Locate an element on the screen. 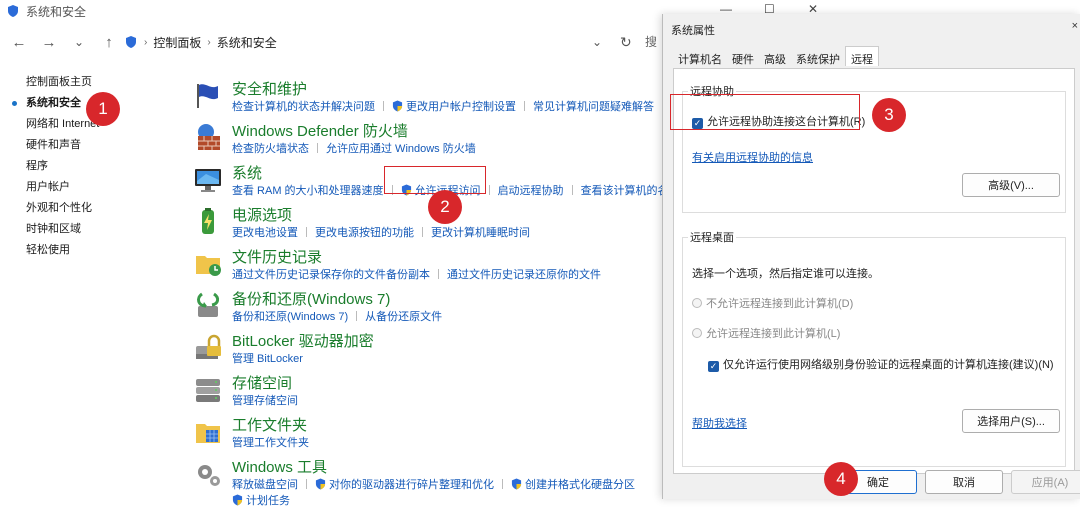  category-link: 通过文件历史记录还原你的文件 is located at coordinates (524, 274).